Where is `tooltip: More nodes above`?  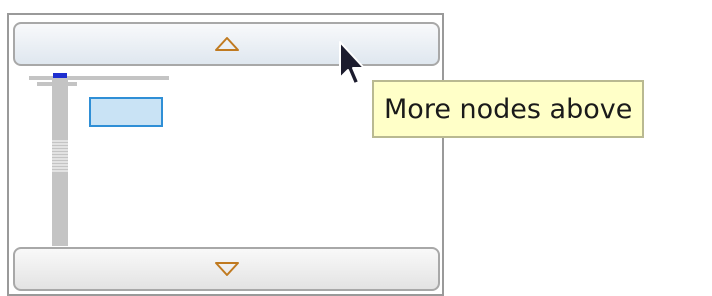 tooltip: More nodes above is located at coordinates (508, 109).